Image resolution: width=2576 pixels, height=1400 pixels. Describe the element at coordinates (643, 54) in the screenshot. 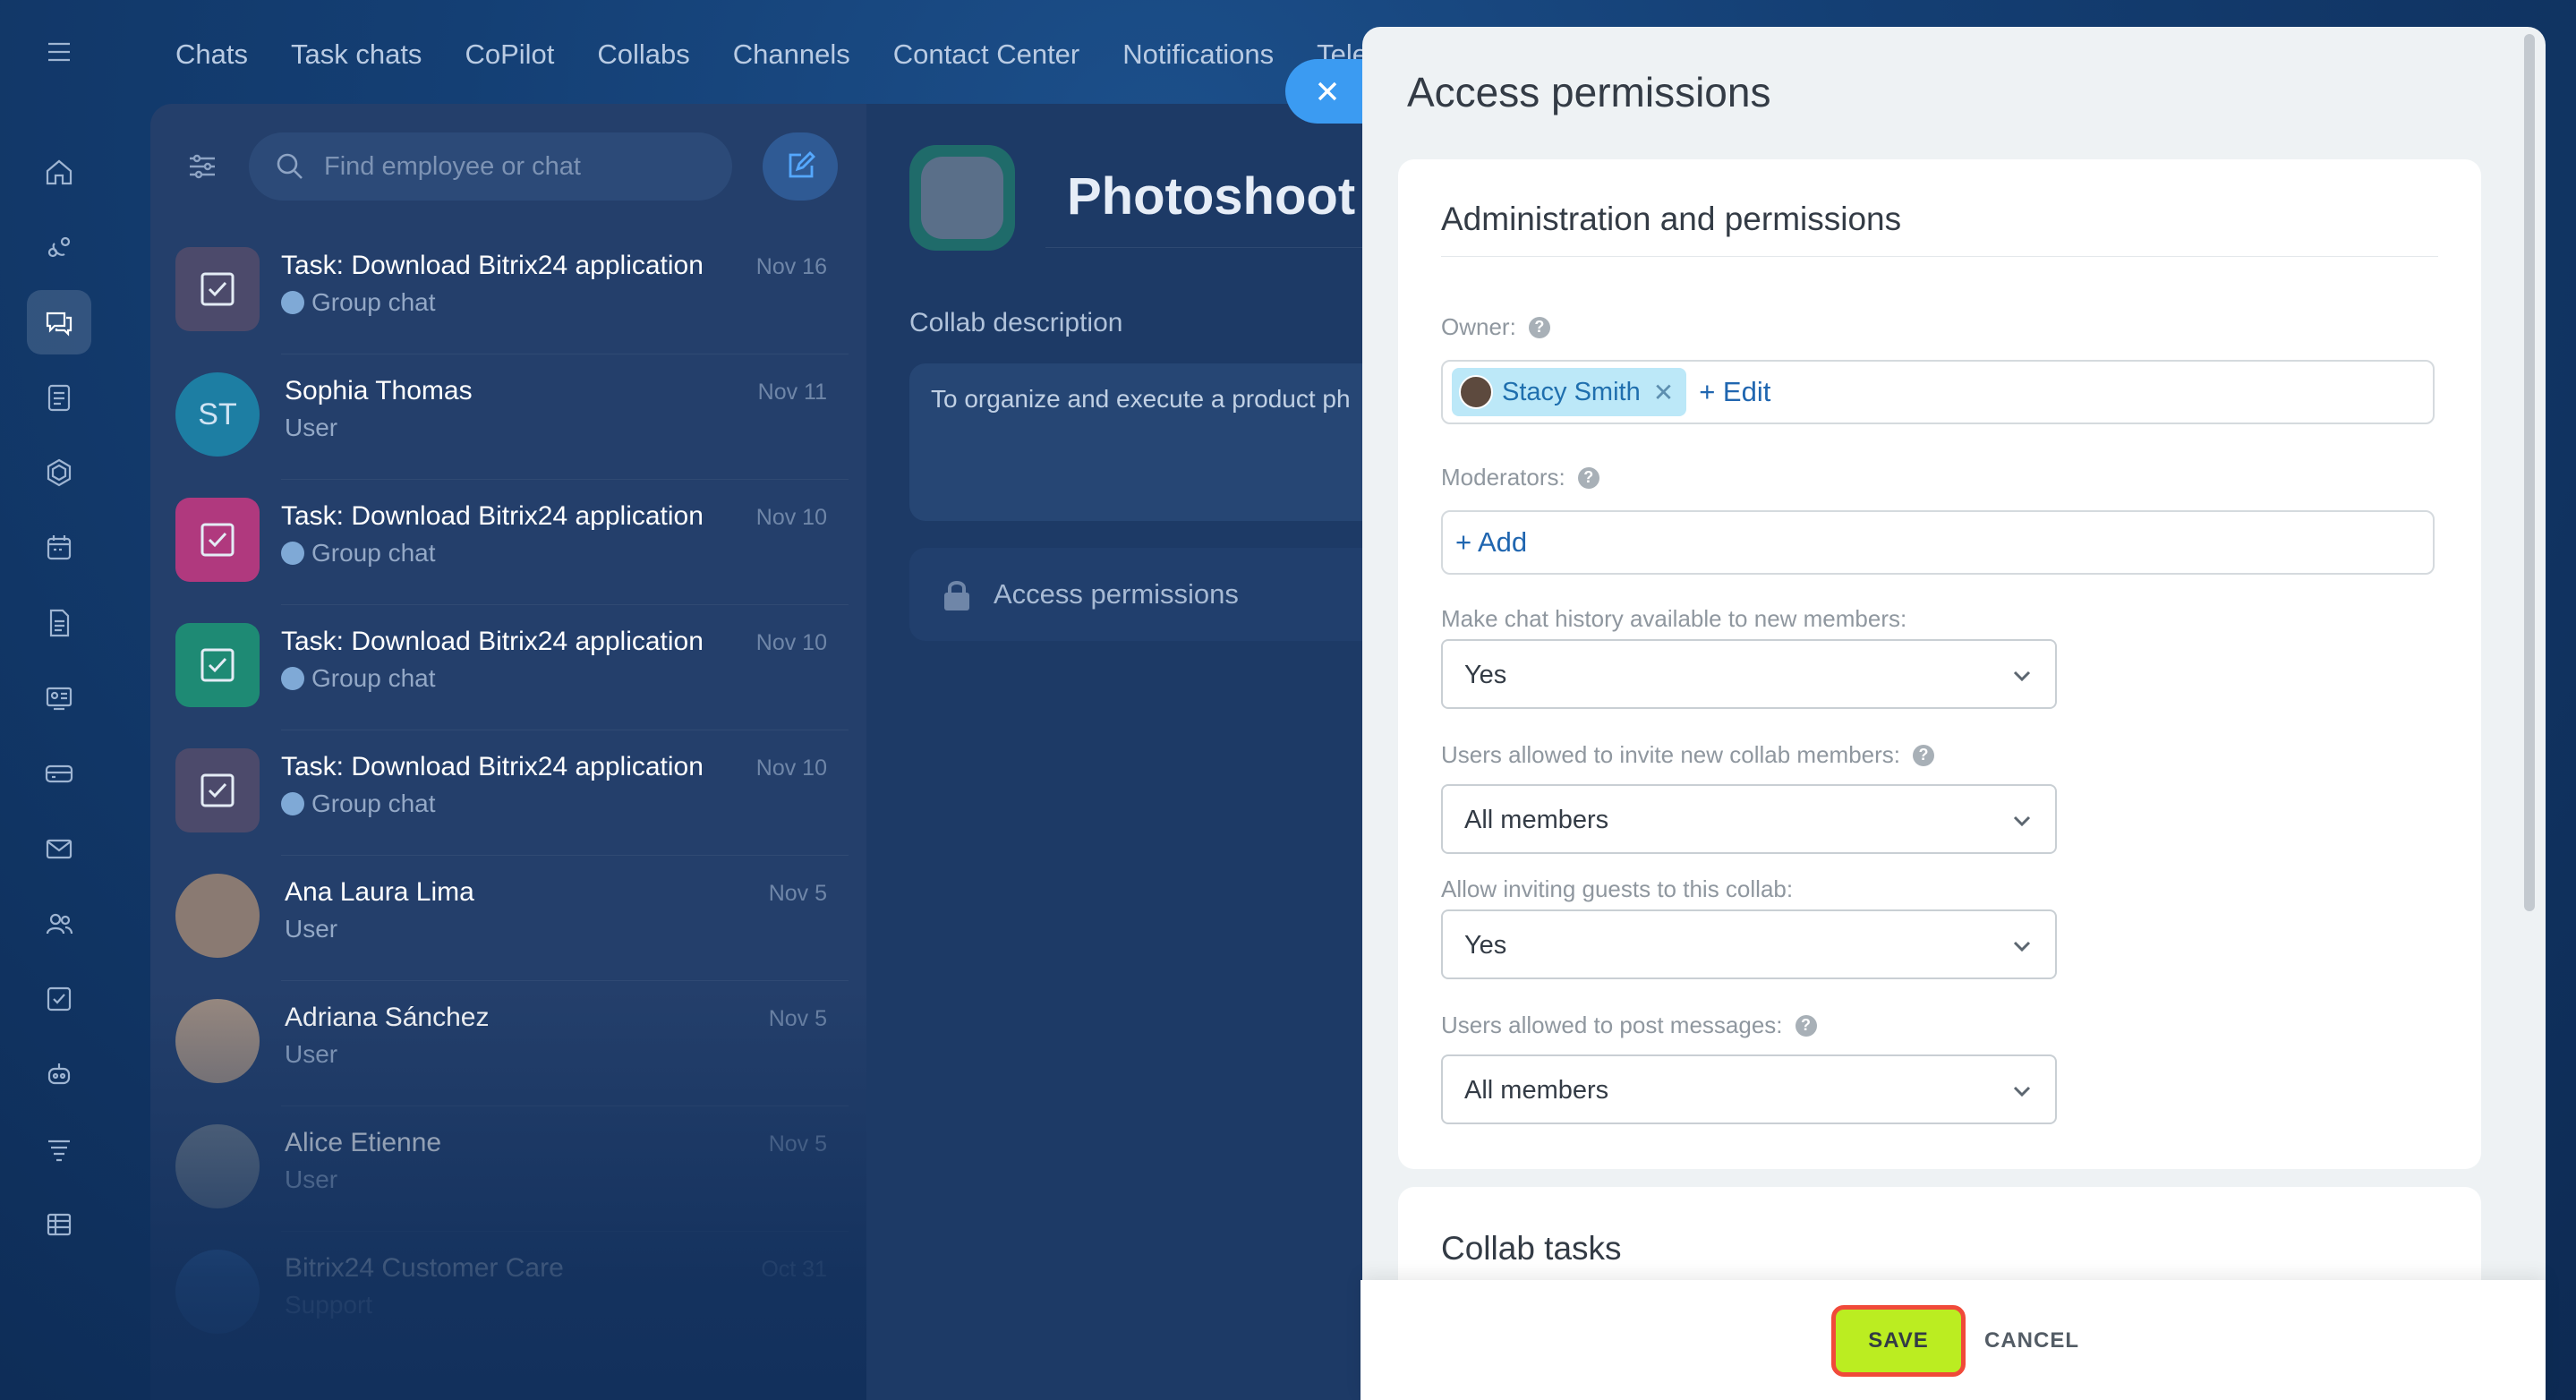

I see `nav-collabs: Collabs` at that location.